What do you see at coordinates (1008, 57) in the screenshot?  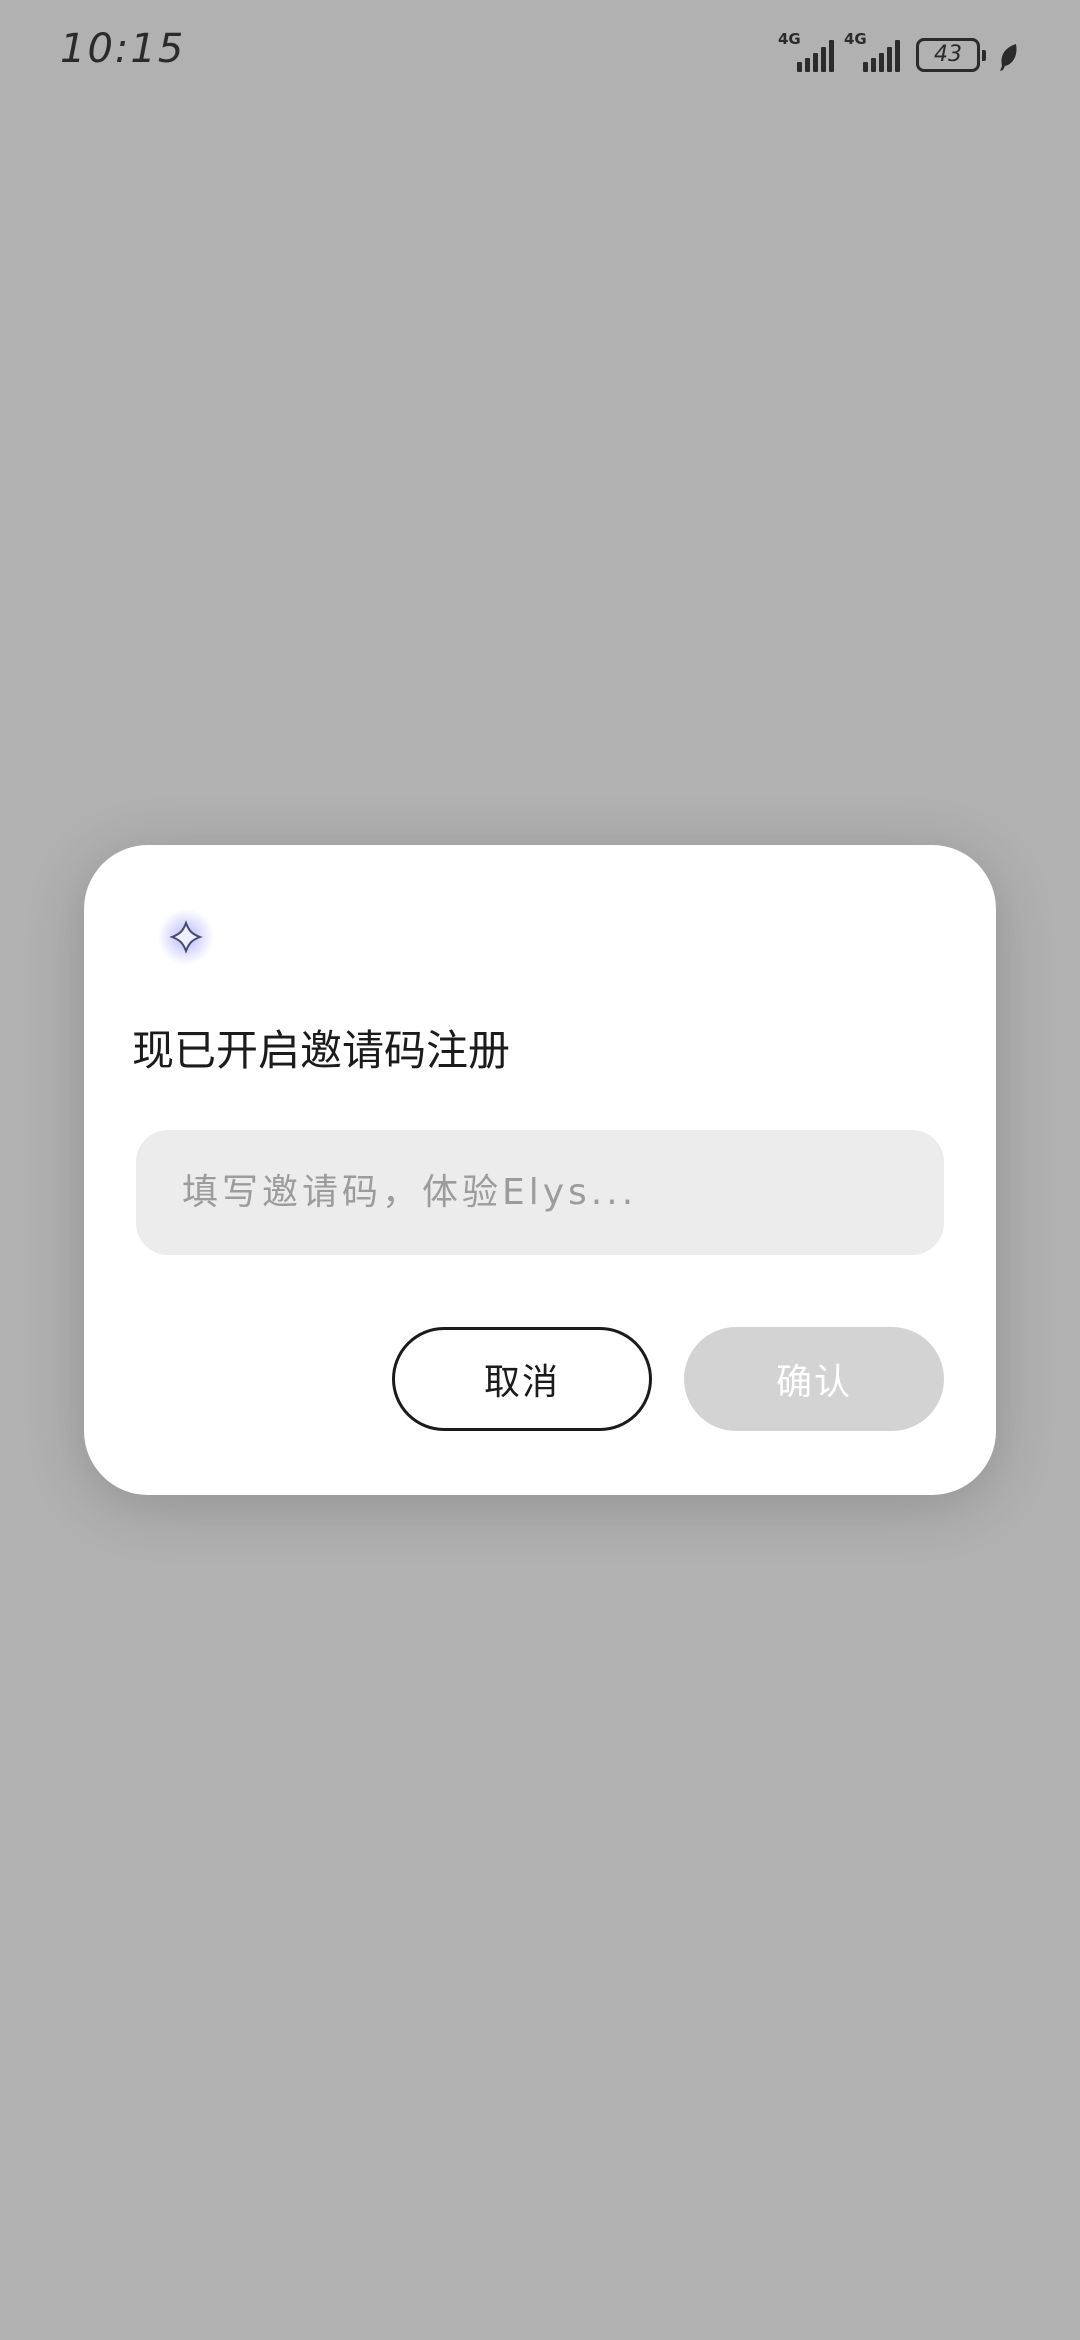 I see `leaf-power-saving-icon` at bounding box center [1008, 57].